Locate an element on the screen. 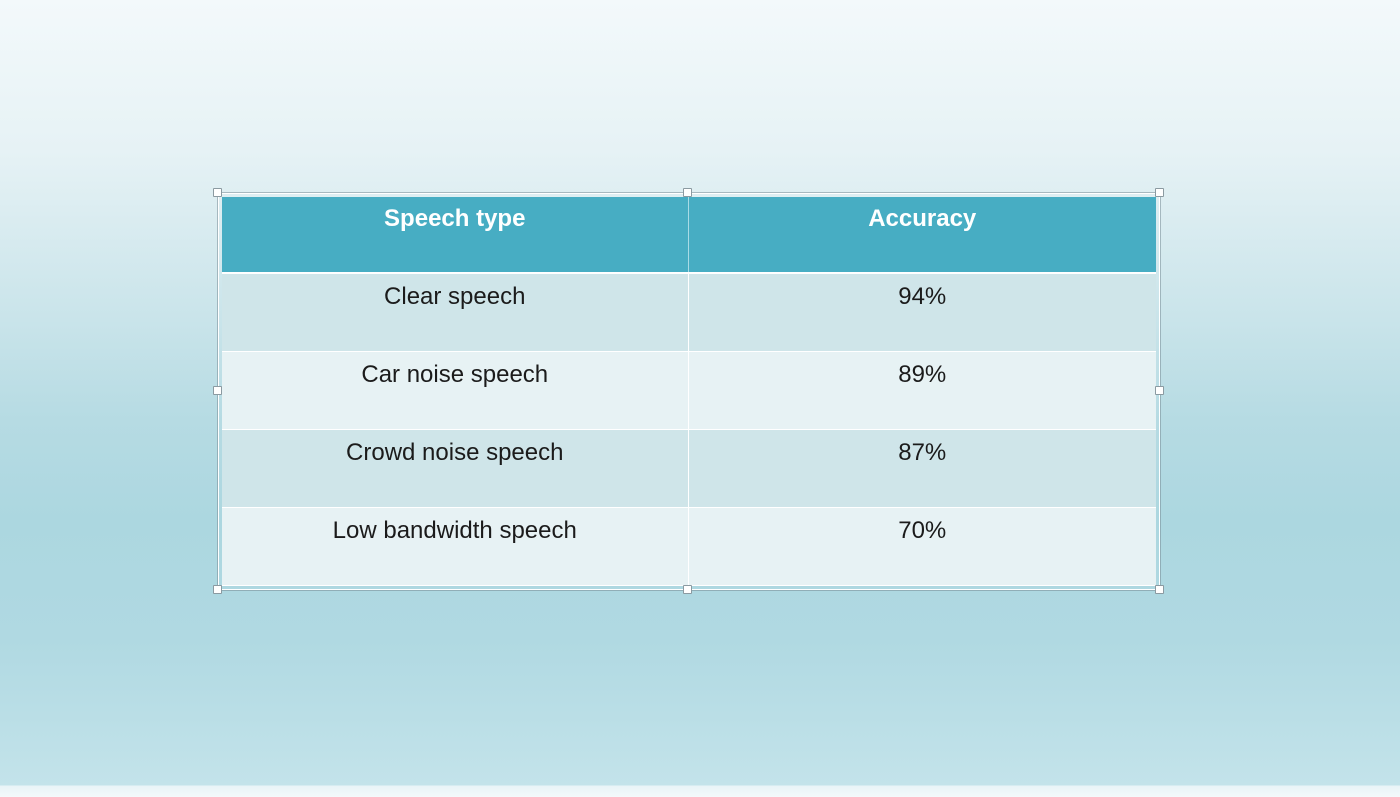 The image size is (1400, 797). table-row: Car noise speech 89% is located at coordinates (689, 390).